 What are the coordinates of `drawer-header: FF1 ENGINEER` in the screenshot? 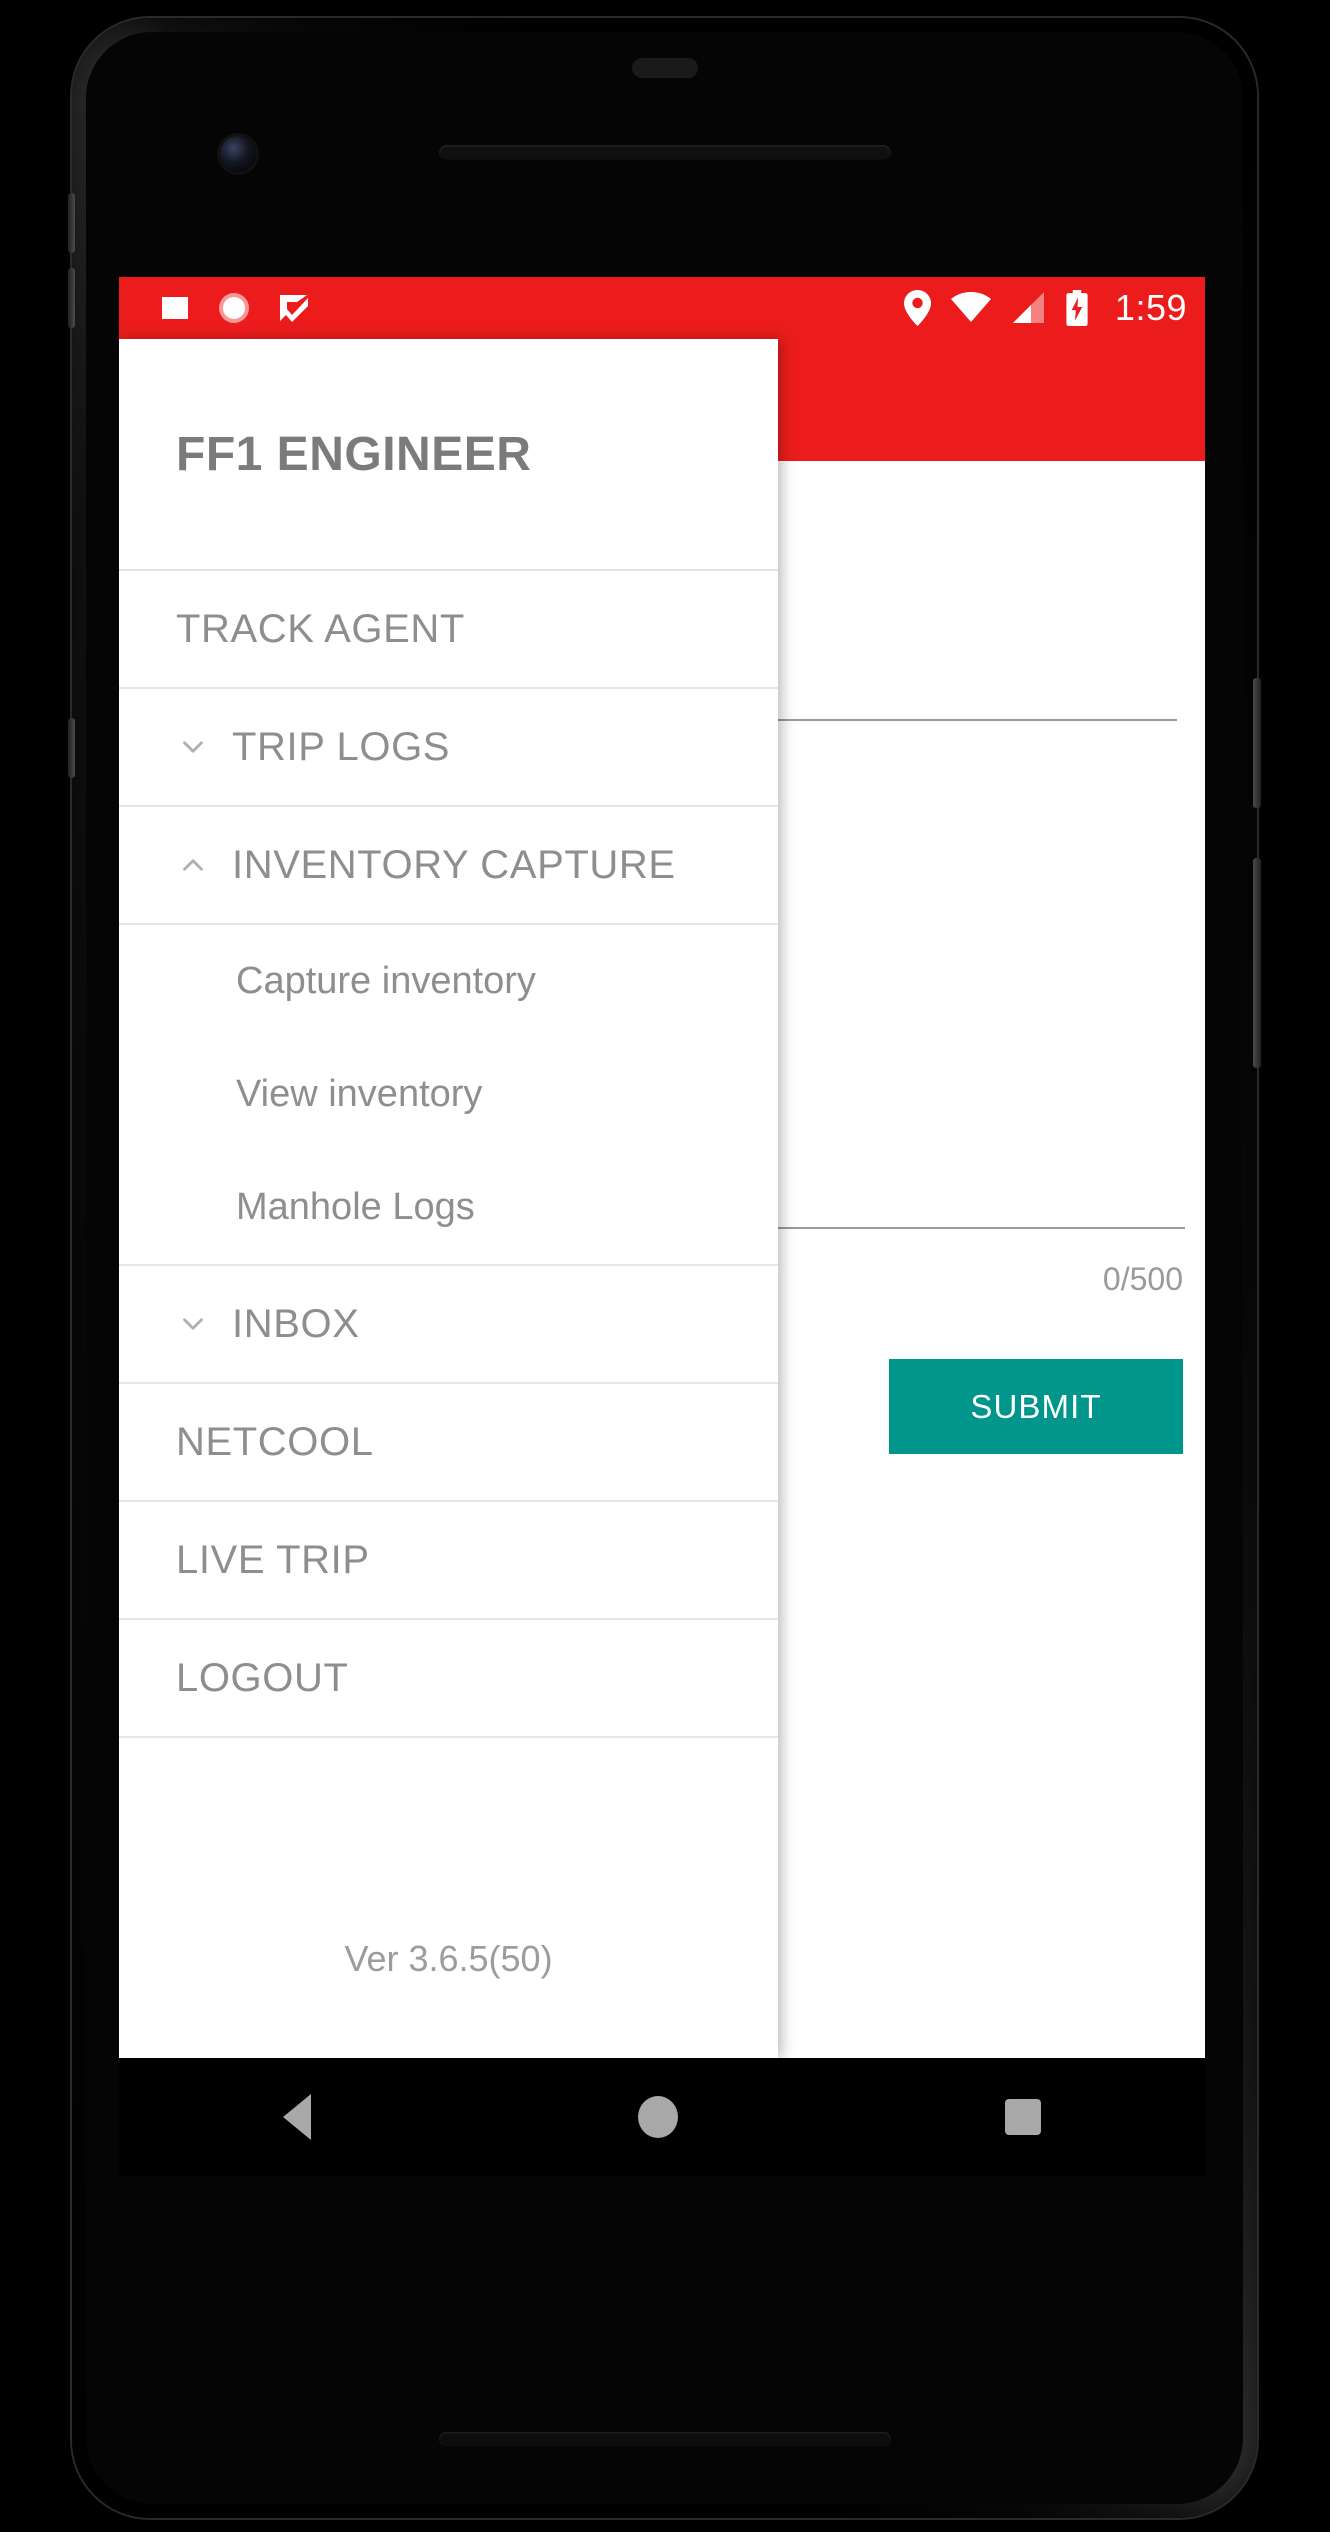 It's located at (448, 455).